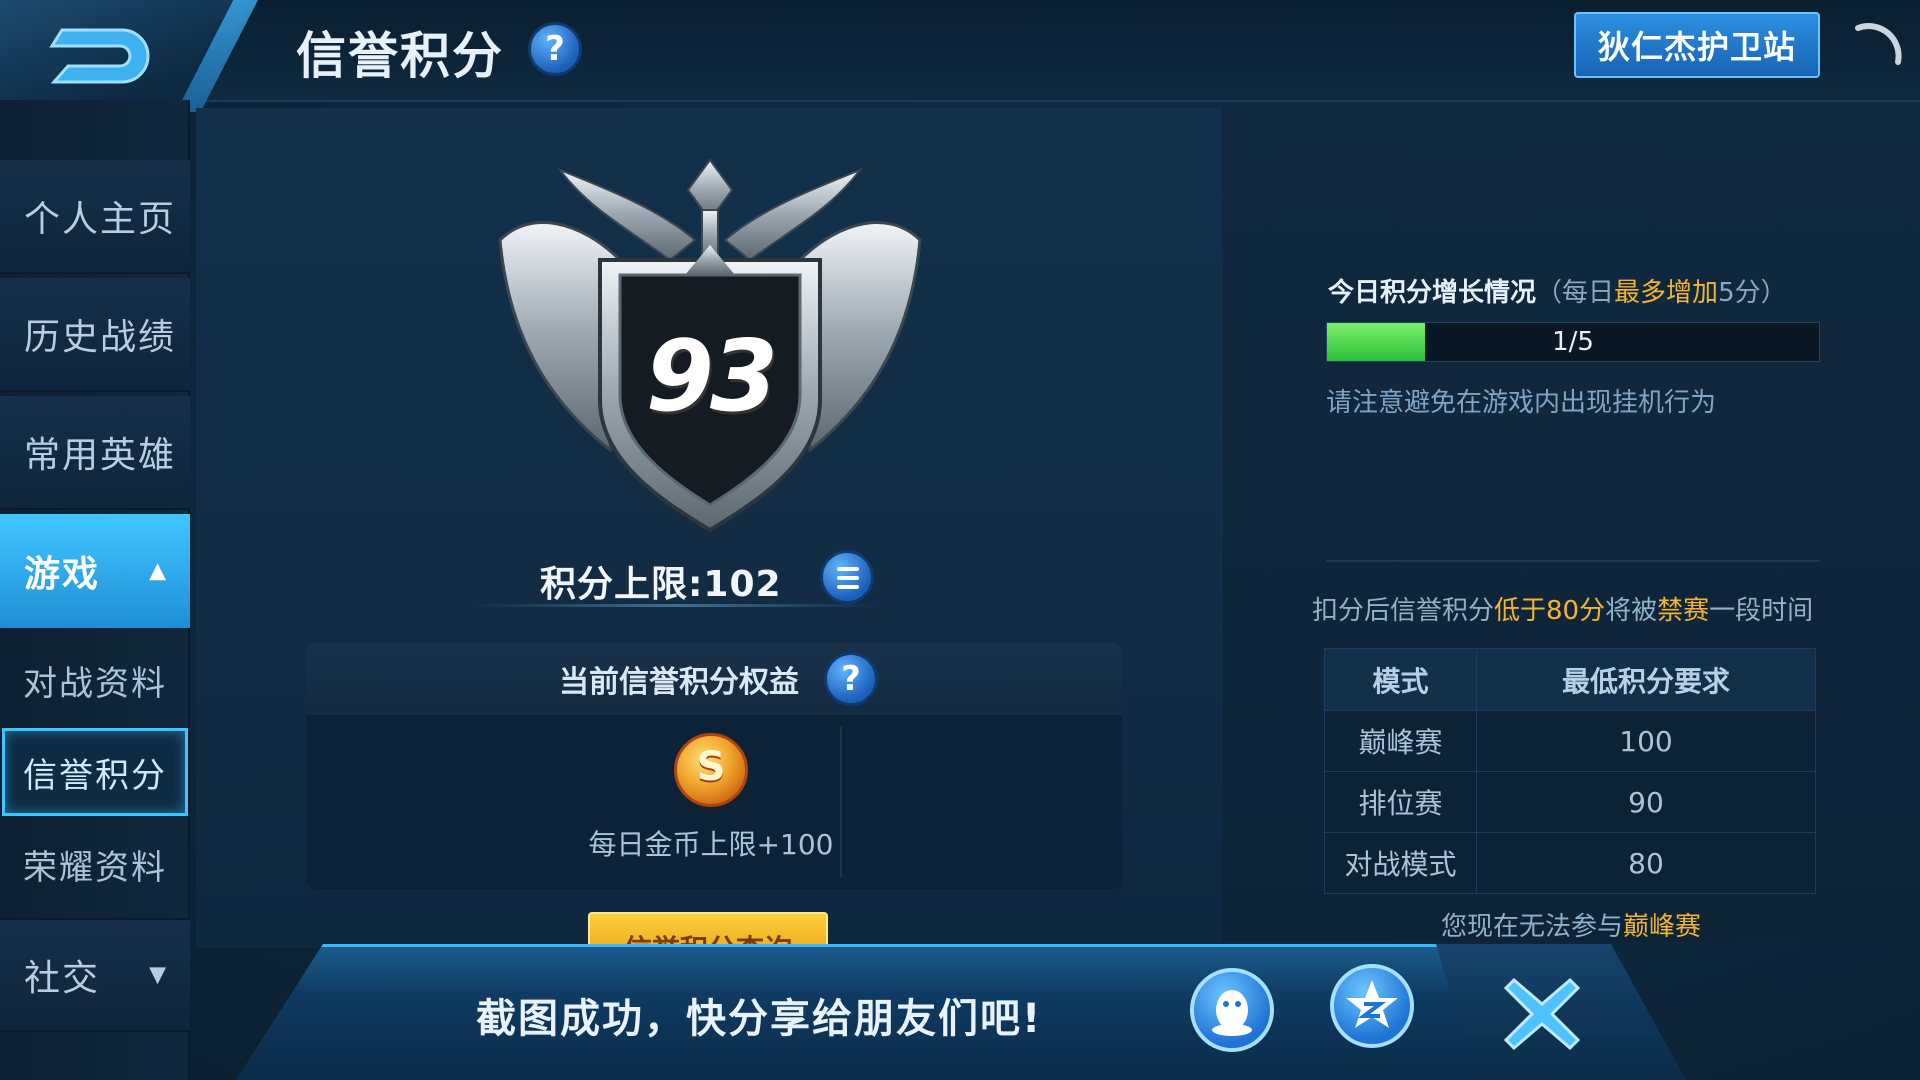 The image size is (1920, 1080). Describe the element at coordinates (1403, 611) in the screenshot. I see `deduct-pre: 扣分后信誉积分` at that location.